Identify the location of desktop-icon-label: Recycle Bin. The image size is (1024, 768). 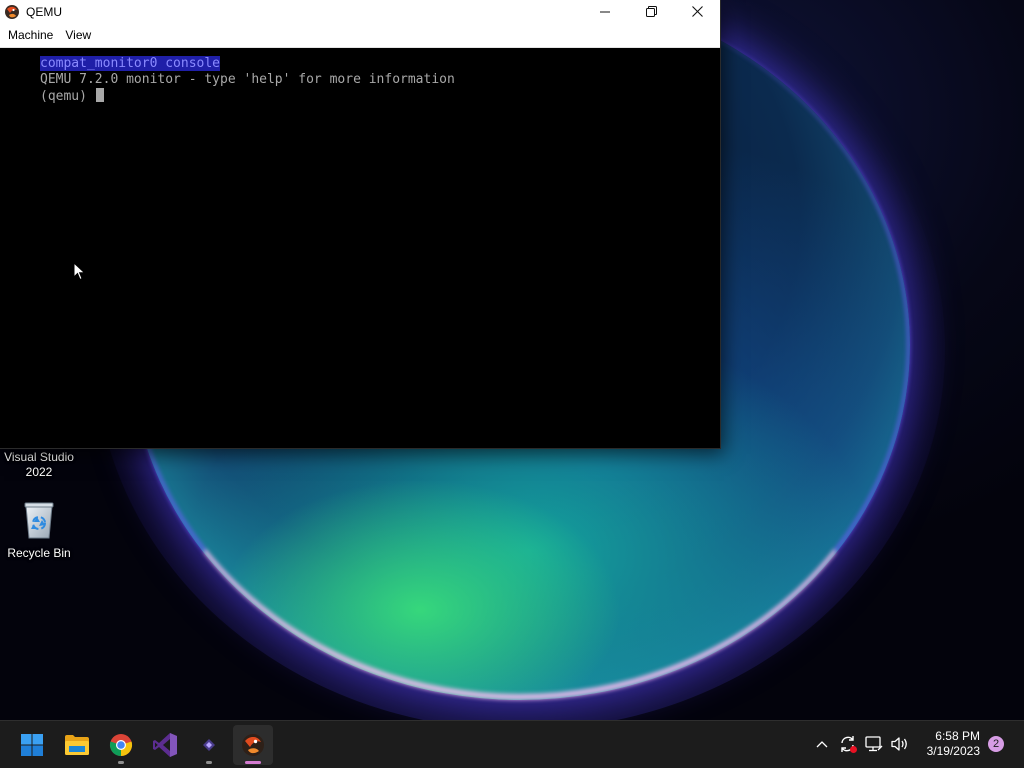
(39, 553).